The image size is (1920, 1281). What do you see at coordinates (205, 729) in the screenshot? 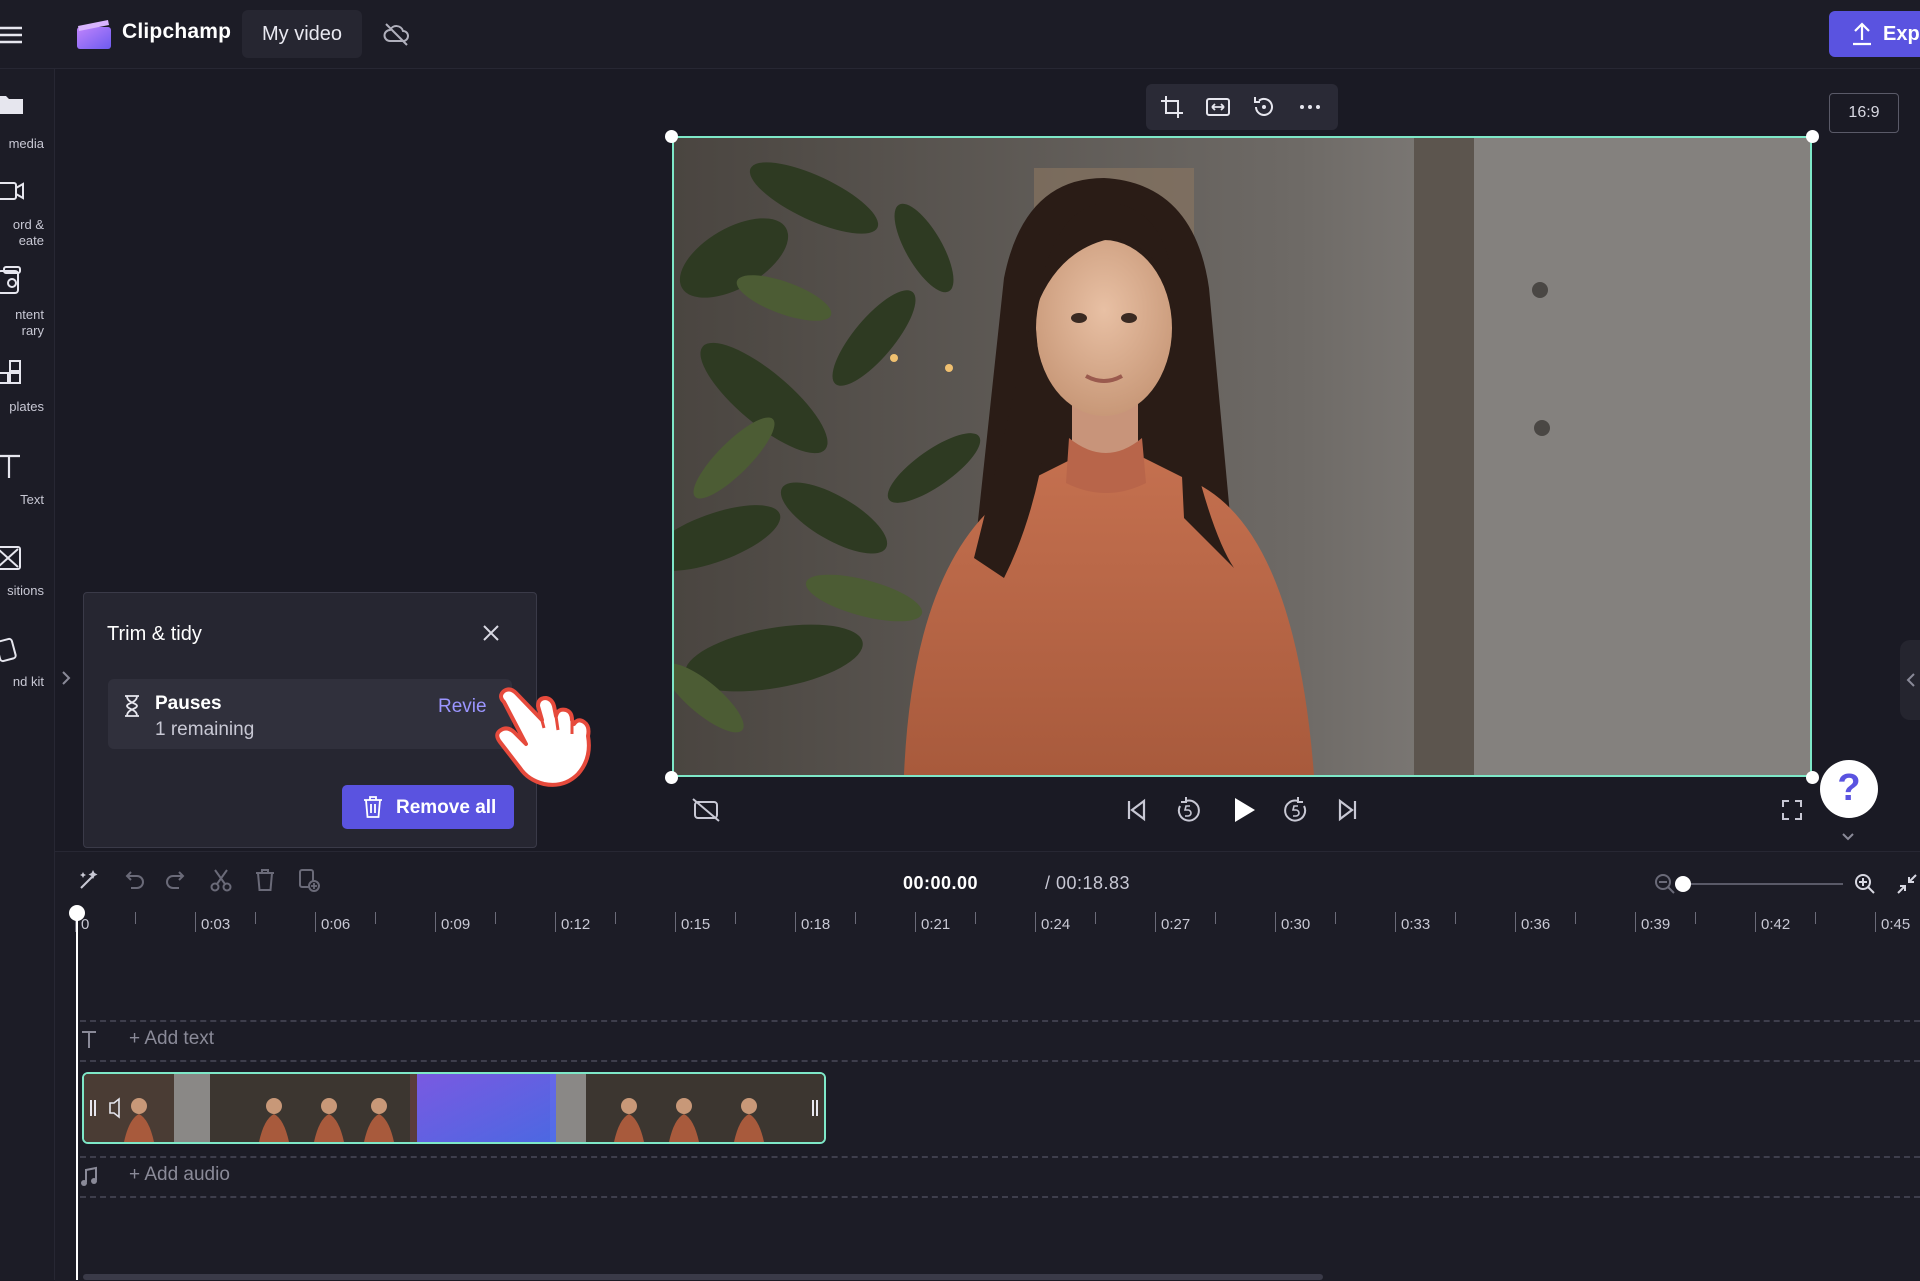
I see `pauses-remaining: 1 remaining` at bounding box center [205, 729].